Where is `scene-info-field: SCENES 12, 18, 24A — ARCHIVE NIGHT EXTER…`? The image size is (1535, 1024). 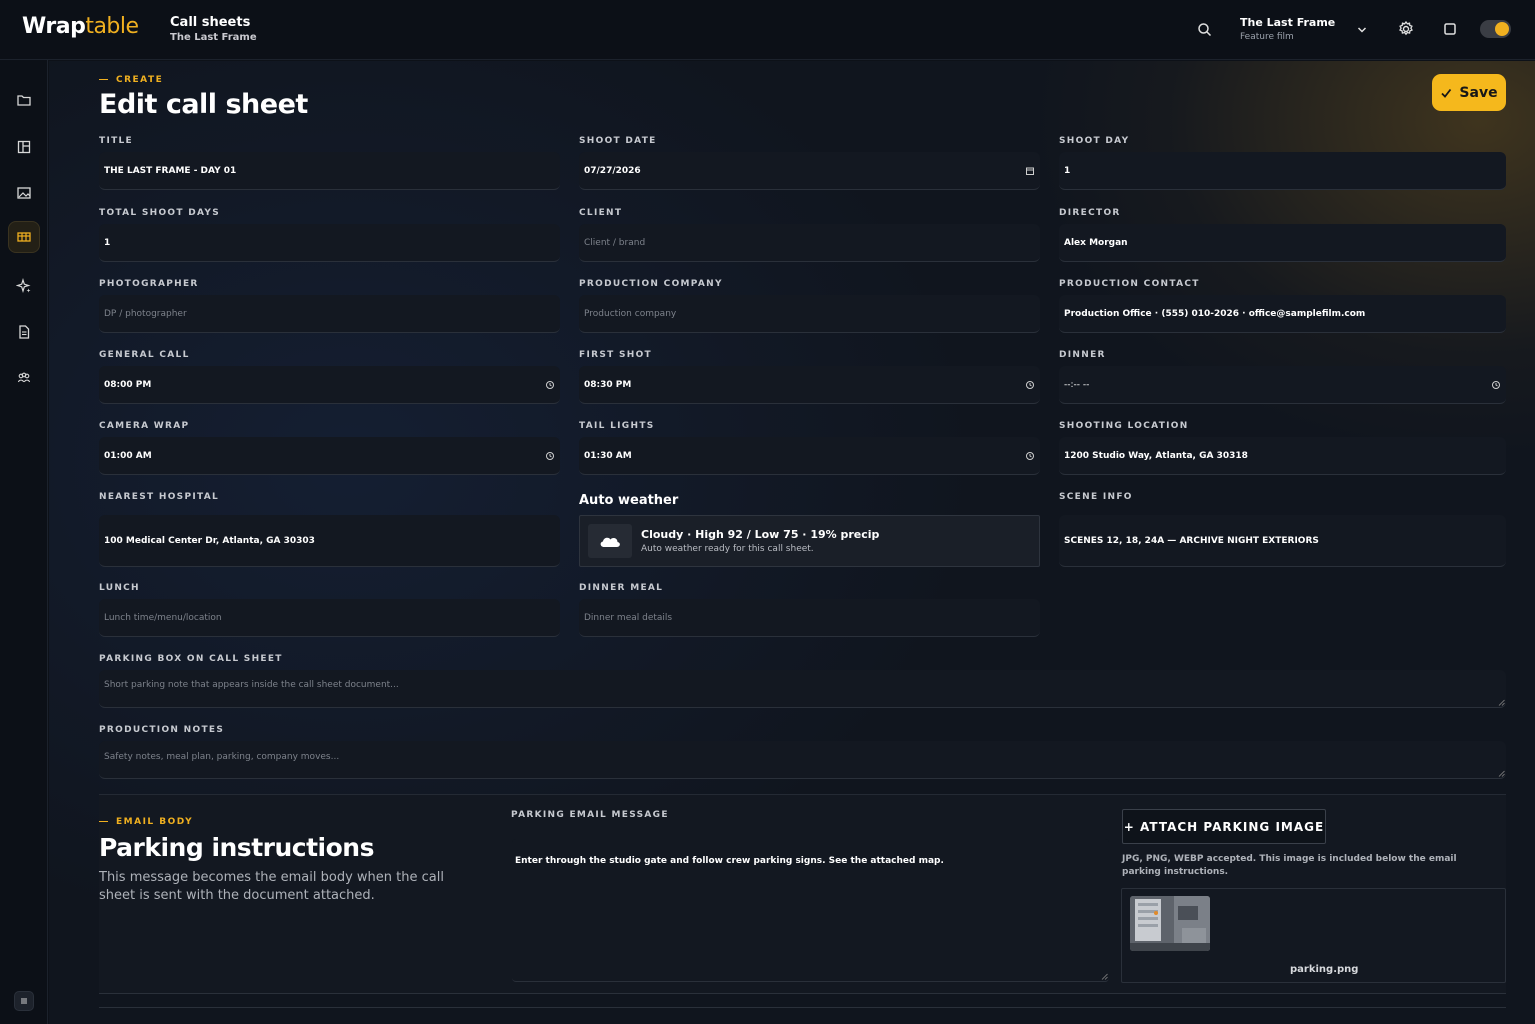
scene-info-field: SCENES 12, 18, 24A — ARCHIVE NIGHT EXTER… is located at coordinates (1282, 541).